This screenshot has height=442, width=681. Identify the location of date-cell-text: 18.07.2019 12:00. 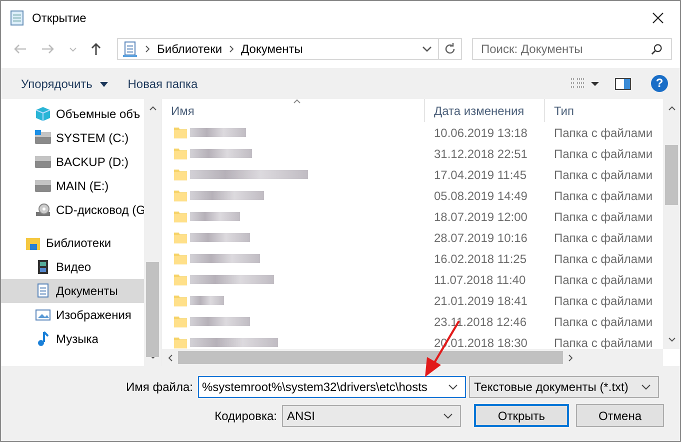
(480, 217).